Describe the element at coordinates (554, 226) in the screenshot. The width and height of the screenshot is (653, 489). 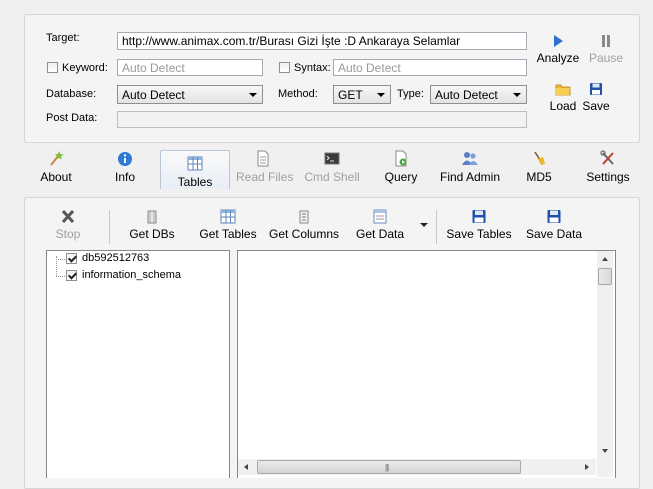
I see `save-data-button: Save Data` at that location.